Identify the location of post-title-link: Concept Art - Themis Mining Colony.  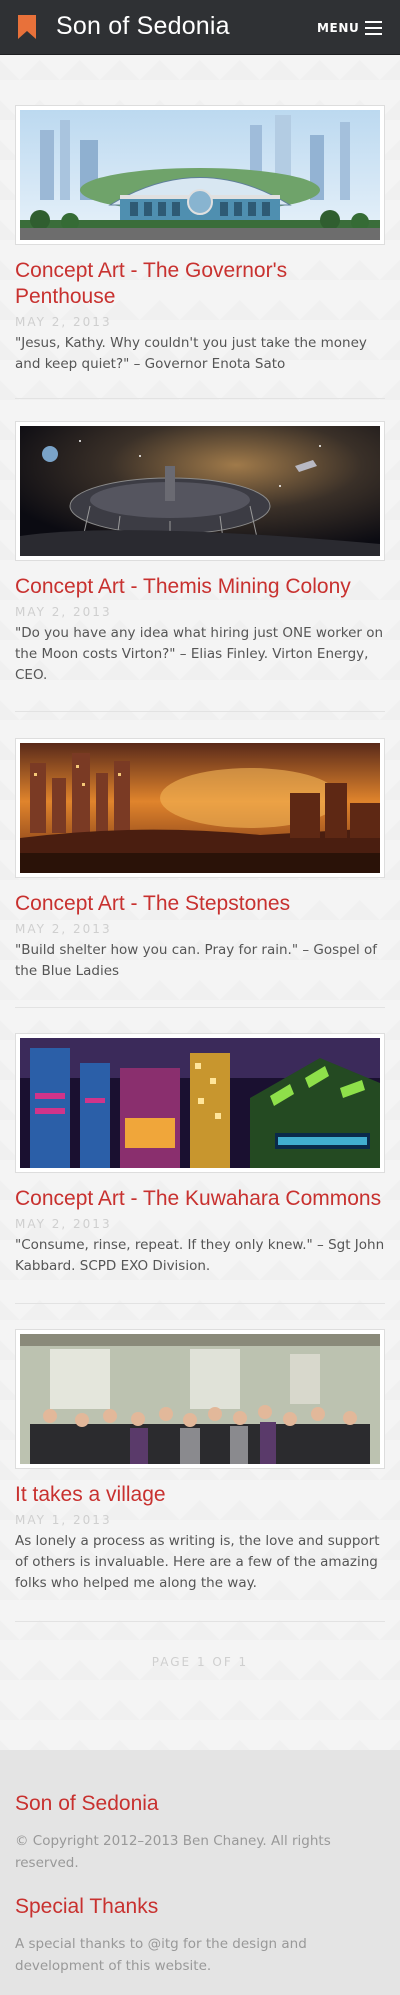
(202, 587).